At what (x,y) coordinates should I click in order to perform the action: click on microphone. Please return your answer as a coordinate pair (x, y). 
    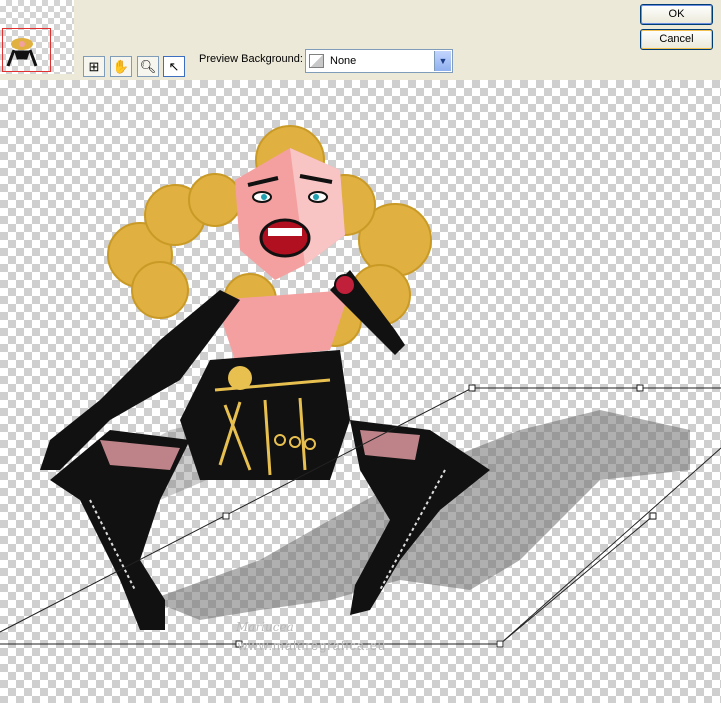
    Looking at the image, I should click on (345, 285).